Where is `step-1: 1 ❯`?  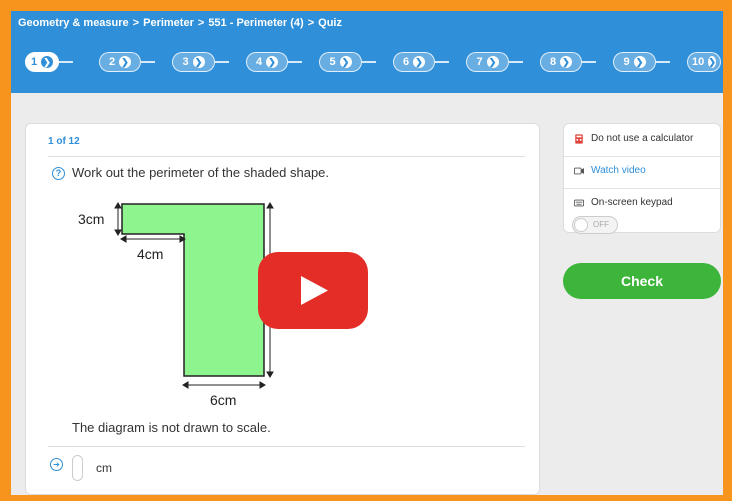
step-1: 1 ❯ is located at coordinates (42, 62).